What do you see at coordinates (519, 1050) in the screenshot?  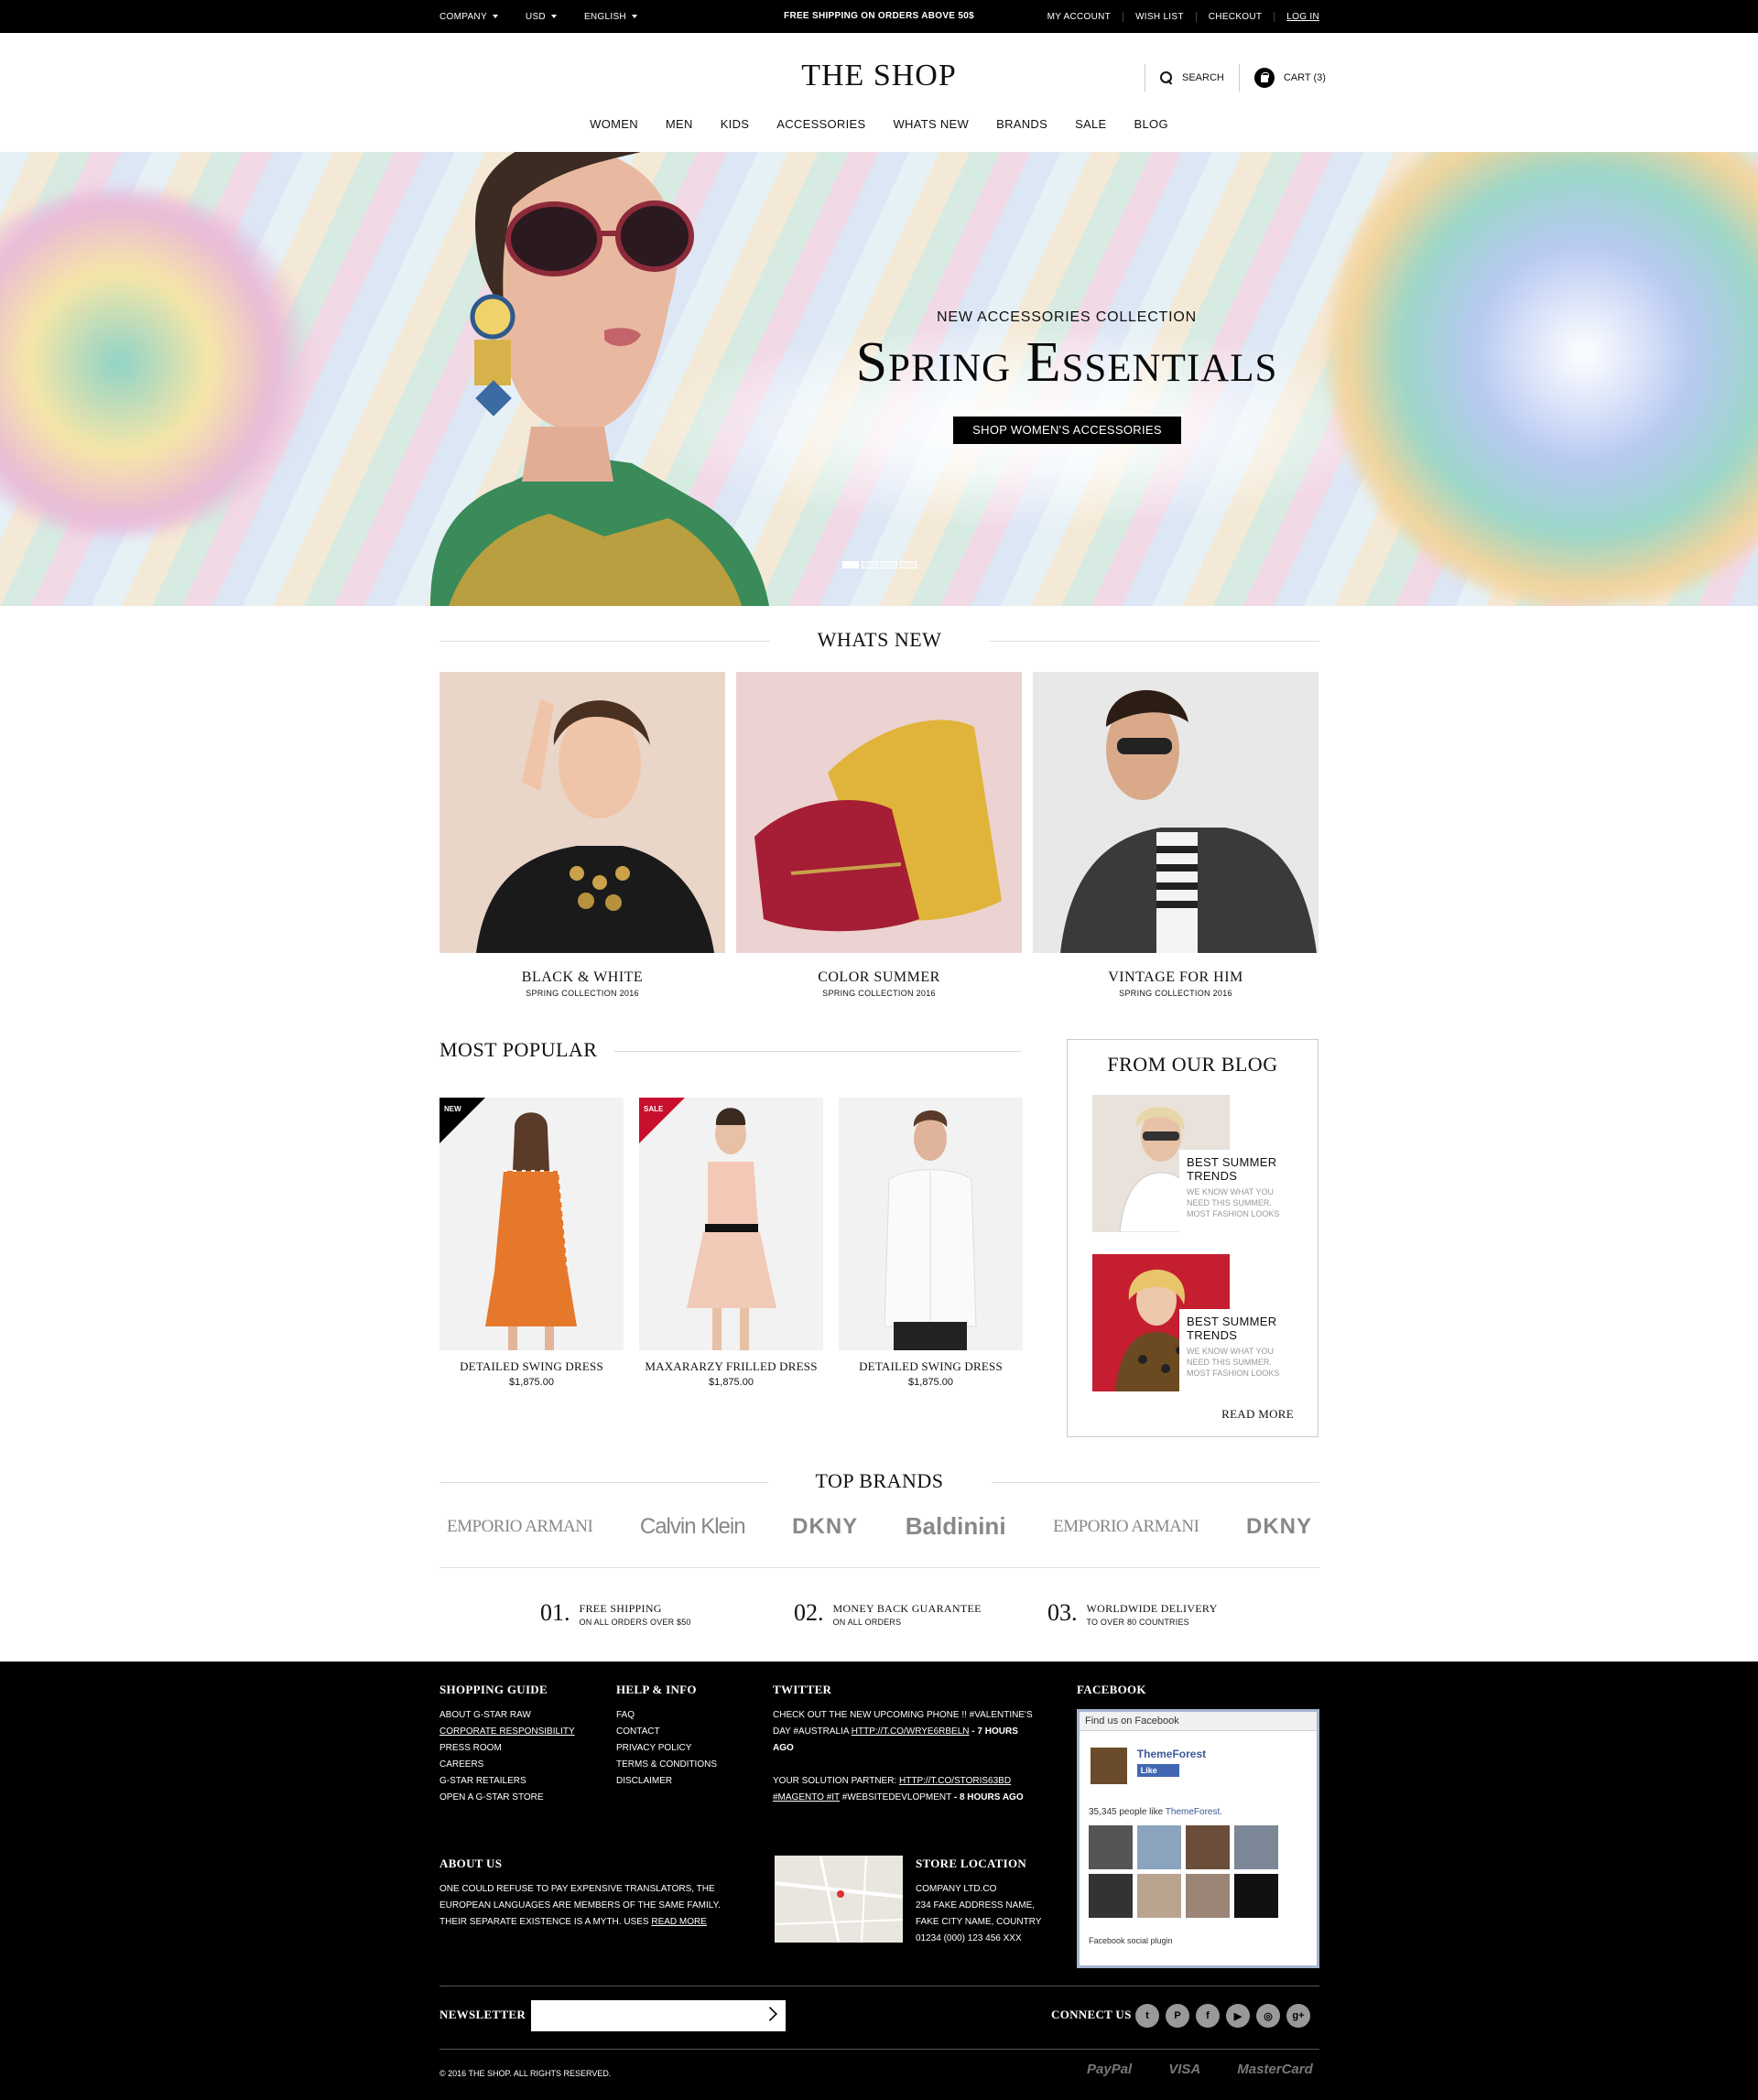 I see `most-popular-title: MOST POPULAR` at bounding box center [519, 1050].